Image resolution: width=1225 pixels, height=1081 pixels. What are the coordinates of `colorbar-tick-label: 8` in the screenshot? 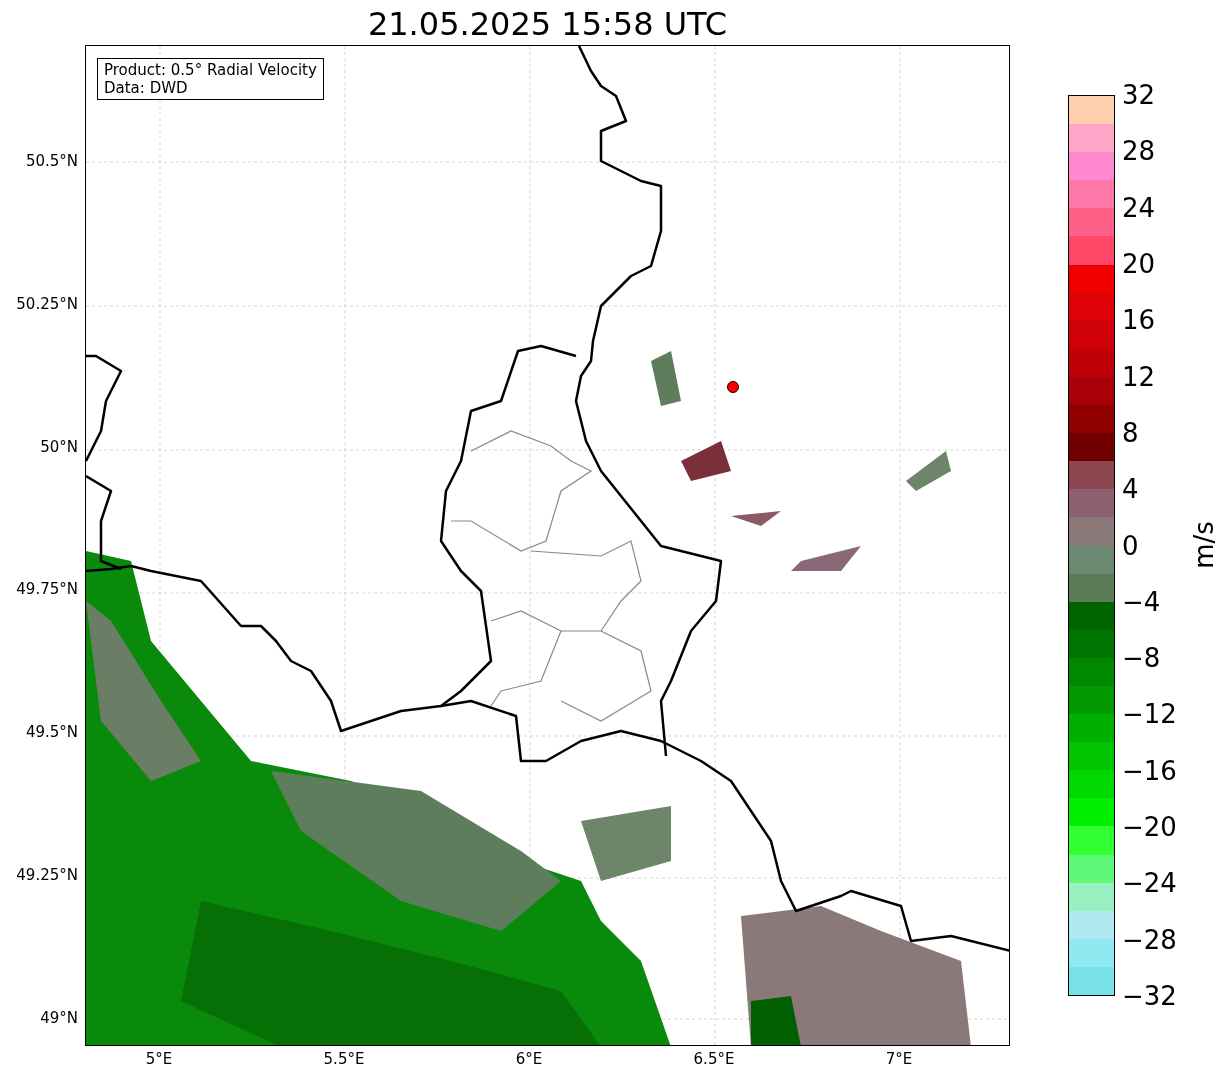 It's located at (1130, 432).